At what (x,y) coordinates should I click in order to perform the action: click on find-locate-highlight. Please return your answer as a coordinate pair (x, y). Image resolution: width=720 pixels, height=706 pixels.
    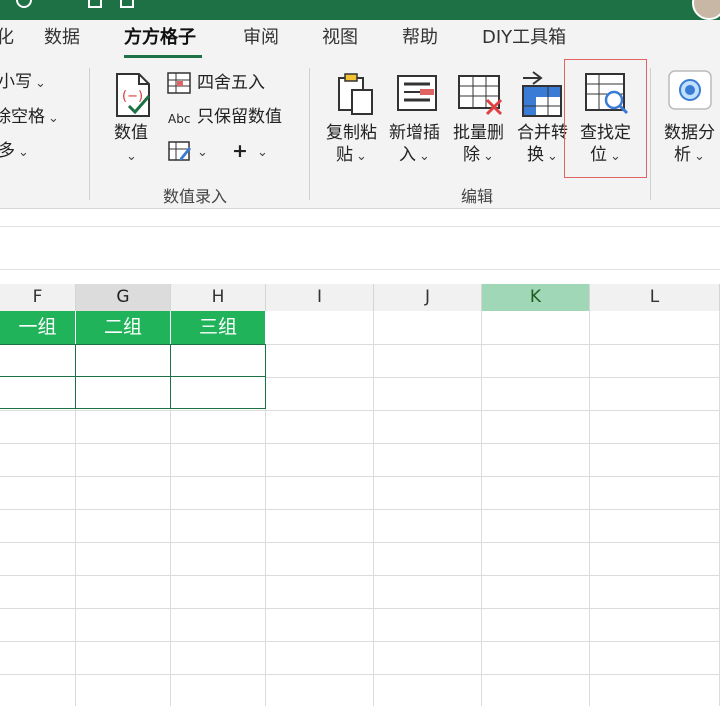
    Looking at the image, I should click on (605, 118).